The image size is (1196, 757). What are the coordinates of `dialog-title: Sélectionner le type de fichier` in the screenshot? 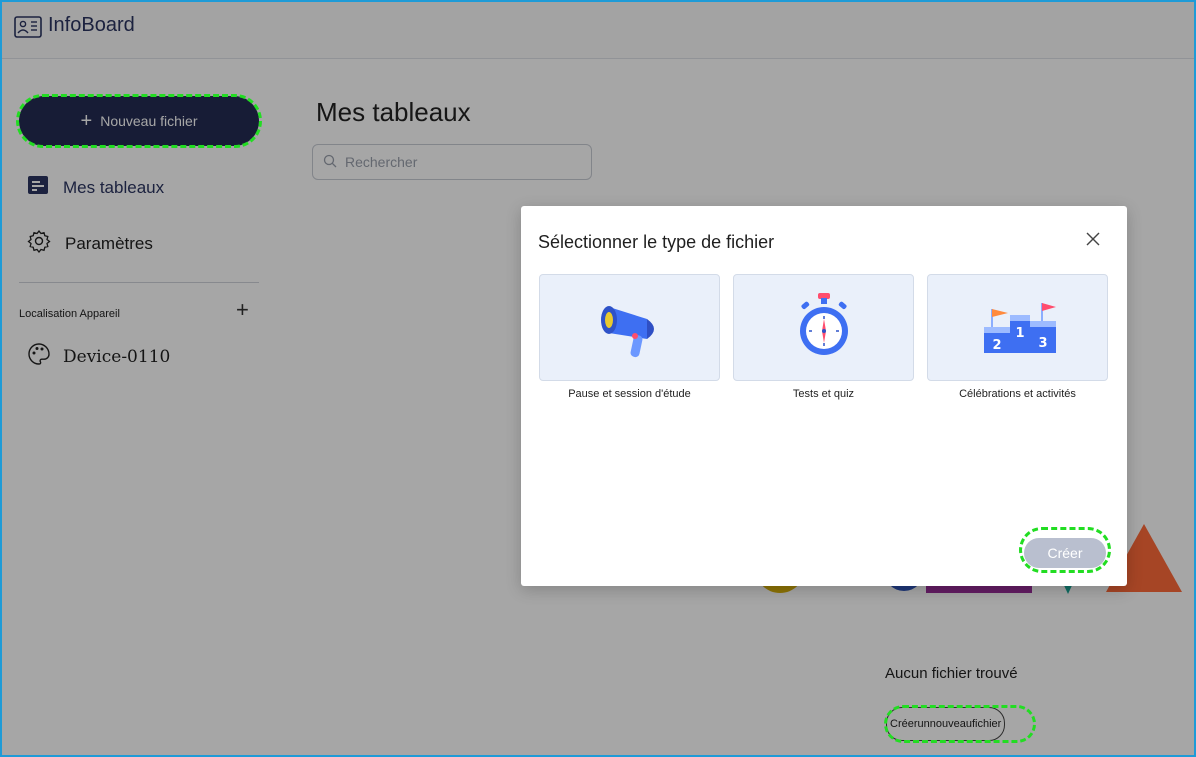 It's located at (656, 242).